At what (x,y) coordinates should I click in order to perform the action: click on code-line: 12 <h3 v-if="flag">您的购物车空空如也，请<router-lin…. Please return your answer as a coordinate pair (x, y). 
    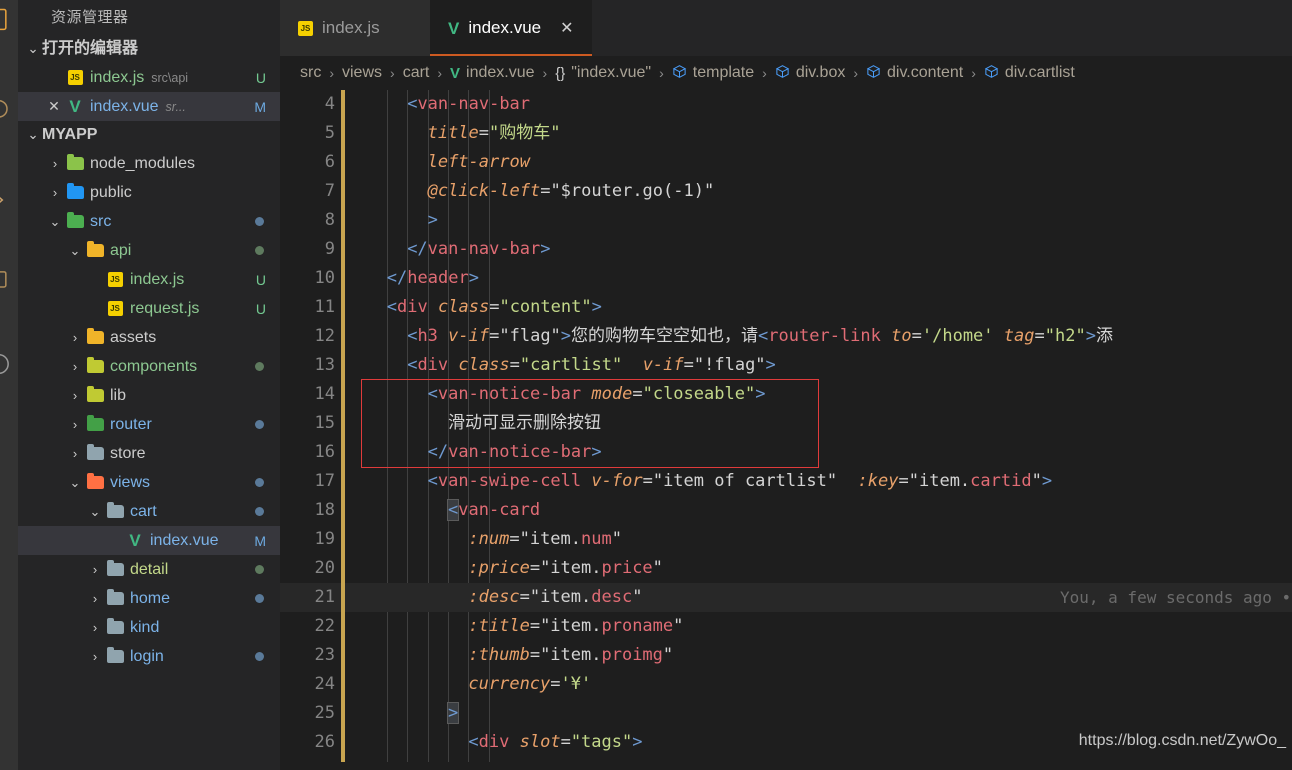
    Looking at the image, I should click on (786, 336).